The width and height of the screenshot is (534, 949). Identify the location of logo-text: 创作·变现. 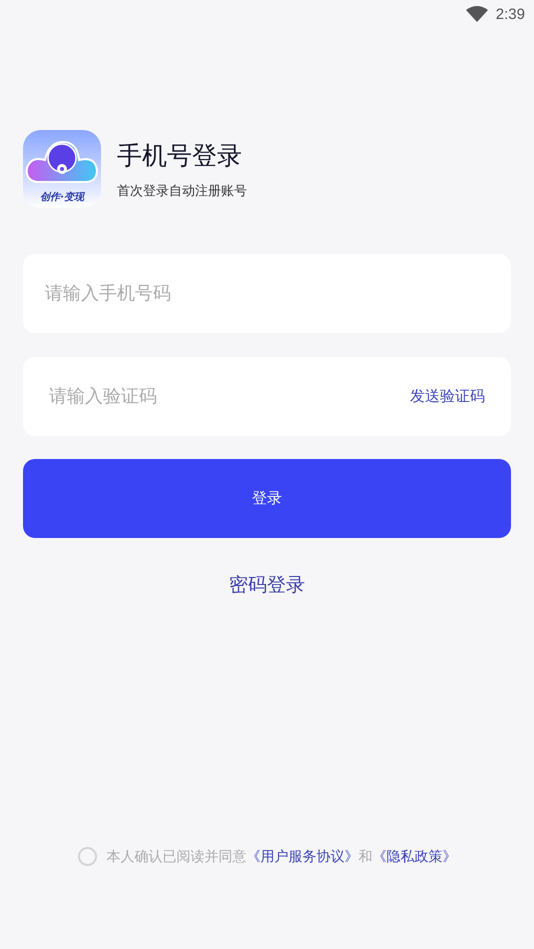
(62, 197).